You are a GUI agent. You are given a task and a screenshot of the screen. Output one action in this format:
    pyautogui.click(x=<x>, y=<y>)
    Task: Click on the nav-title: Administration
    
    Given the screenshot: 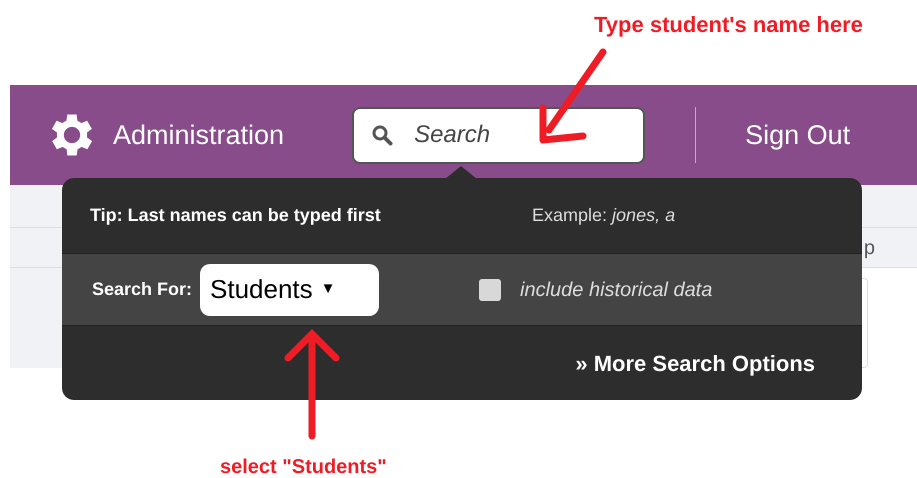 What is the action you would take?
    pyautogui.click(x=198, y=135)
    